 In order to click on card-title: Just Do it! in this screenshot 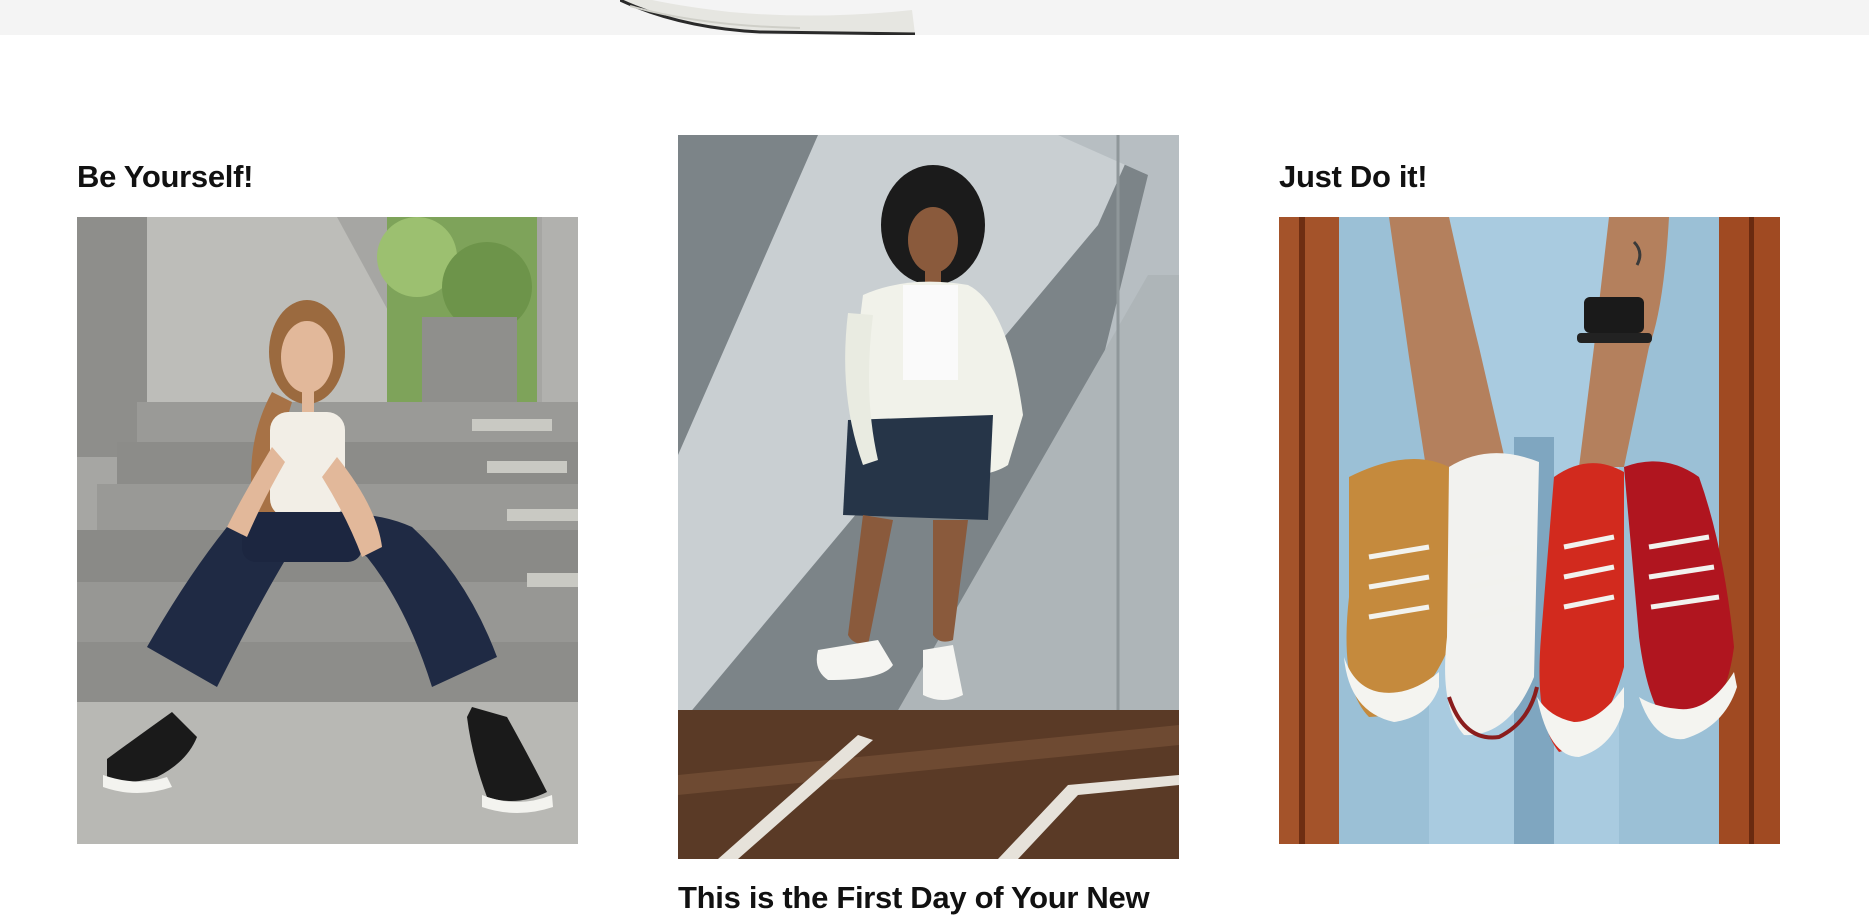, I will do `click(1353, 176)`.